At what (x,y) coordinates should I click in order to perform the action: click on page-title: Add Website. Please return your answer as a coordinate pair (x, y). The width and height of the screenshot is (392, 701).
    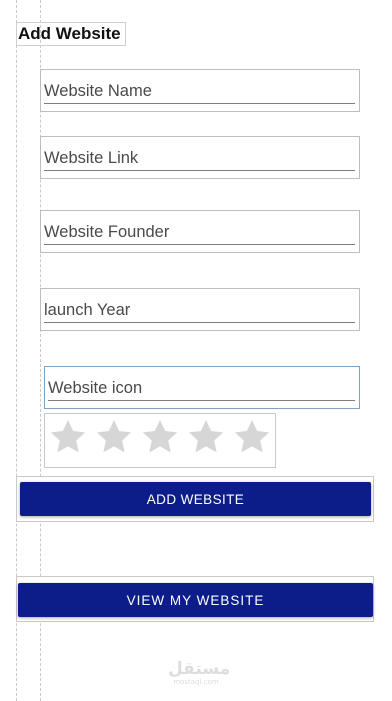
    Looking at the image, I should click on (71, 34).